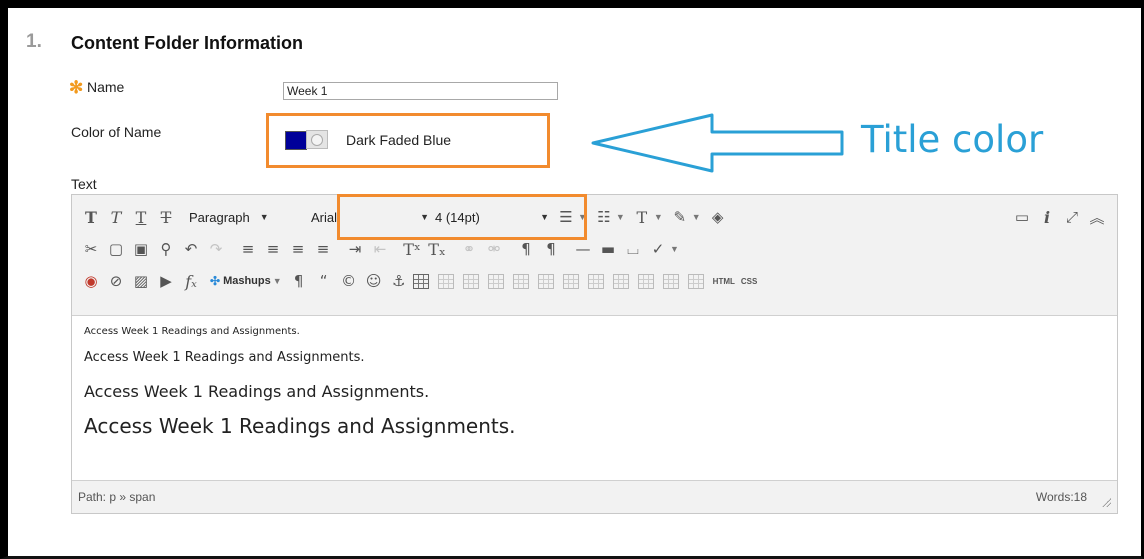 The image size is (1144, 559). What do you see at coordinates (34, 41) in the screenshot?
I see `section-number: 1.` at bounding box center [34, 41].